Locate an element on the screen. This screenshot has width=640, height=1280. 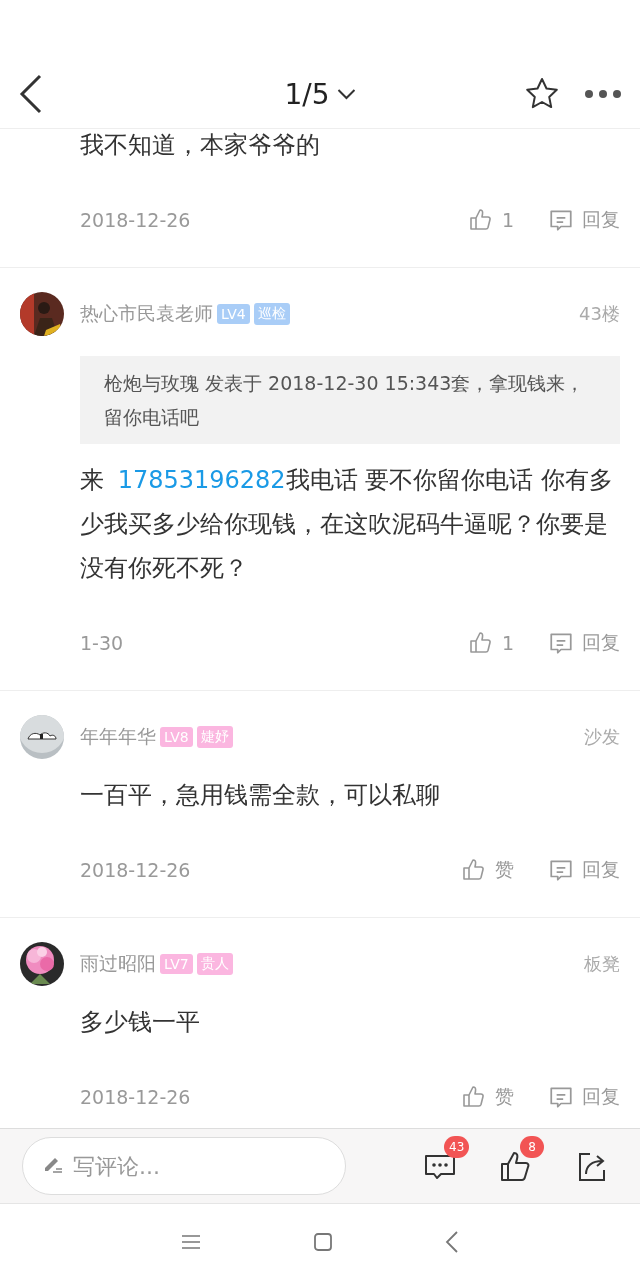
title-badge: 巡检 is located at coordinates (271, 314).